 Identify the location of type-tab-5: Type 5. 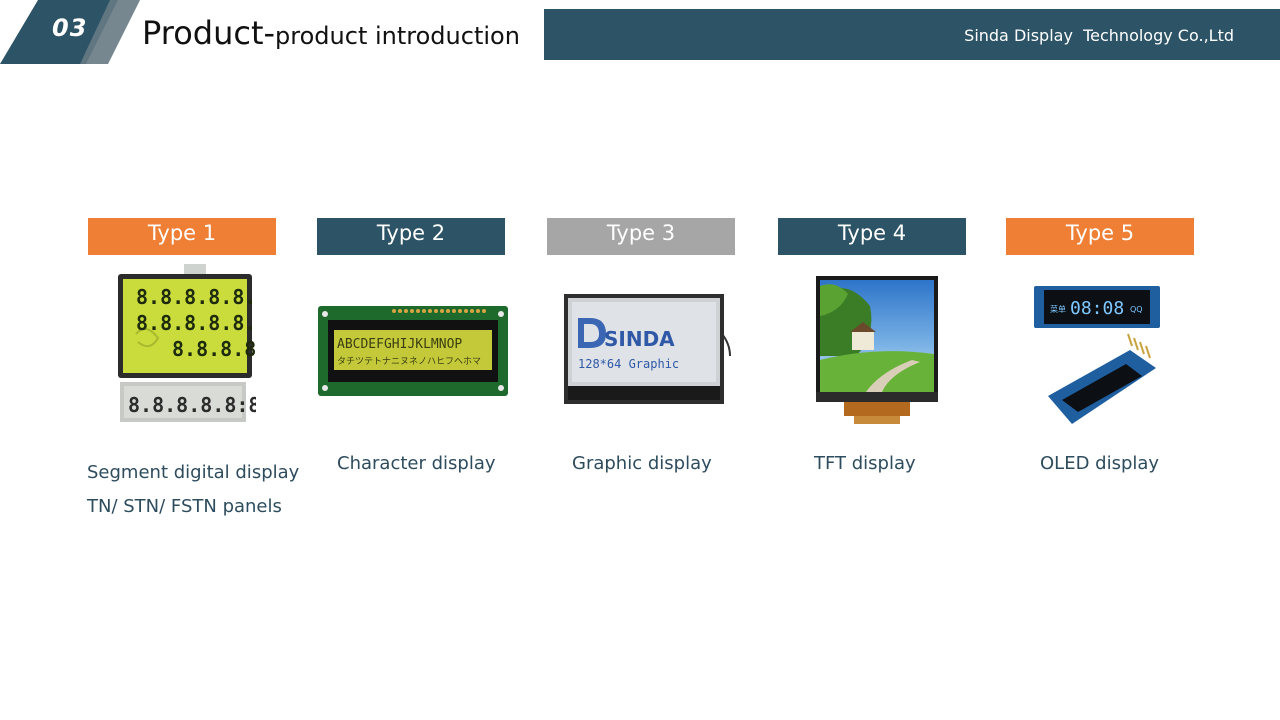
(1100, 236).